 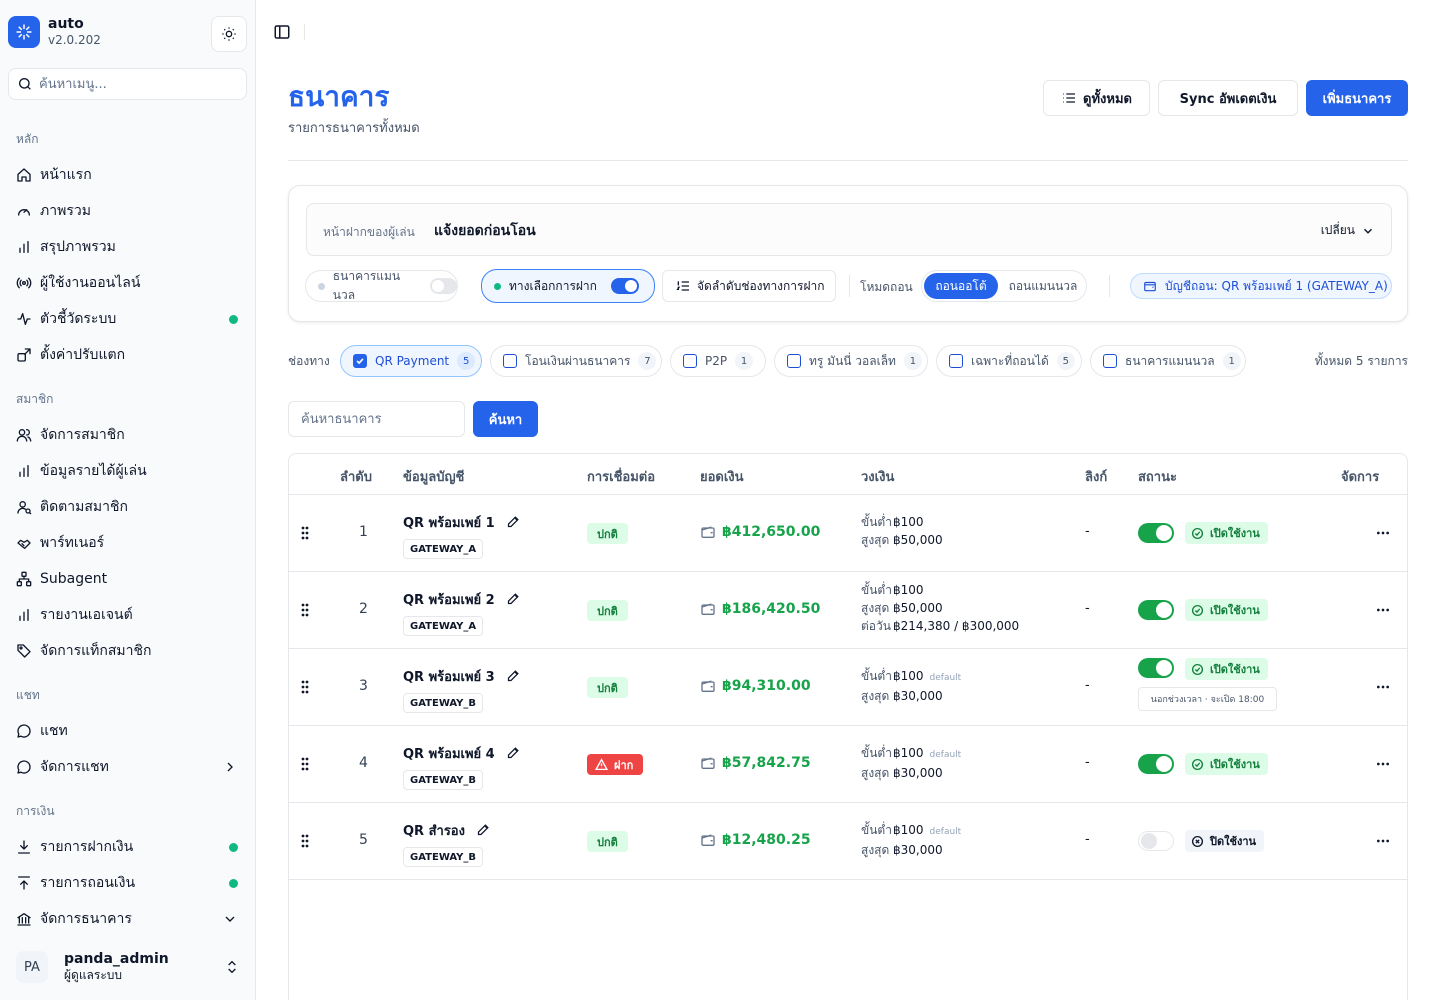 What do you see at coordinates (139, 84) in the screenshot?
I see `menu-search-input` at bounding box center [139, 84].